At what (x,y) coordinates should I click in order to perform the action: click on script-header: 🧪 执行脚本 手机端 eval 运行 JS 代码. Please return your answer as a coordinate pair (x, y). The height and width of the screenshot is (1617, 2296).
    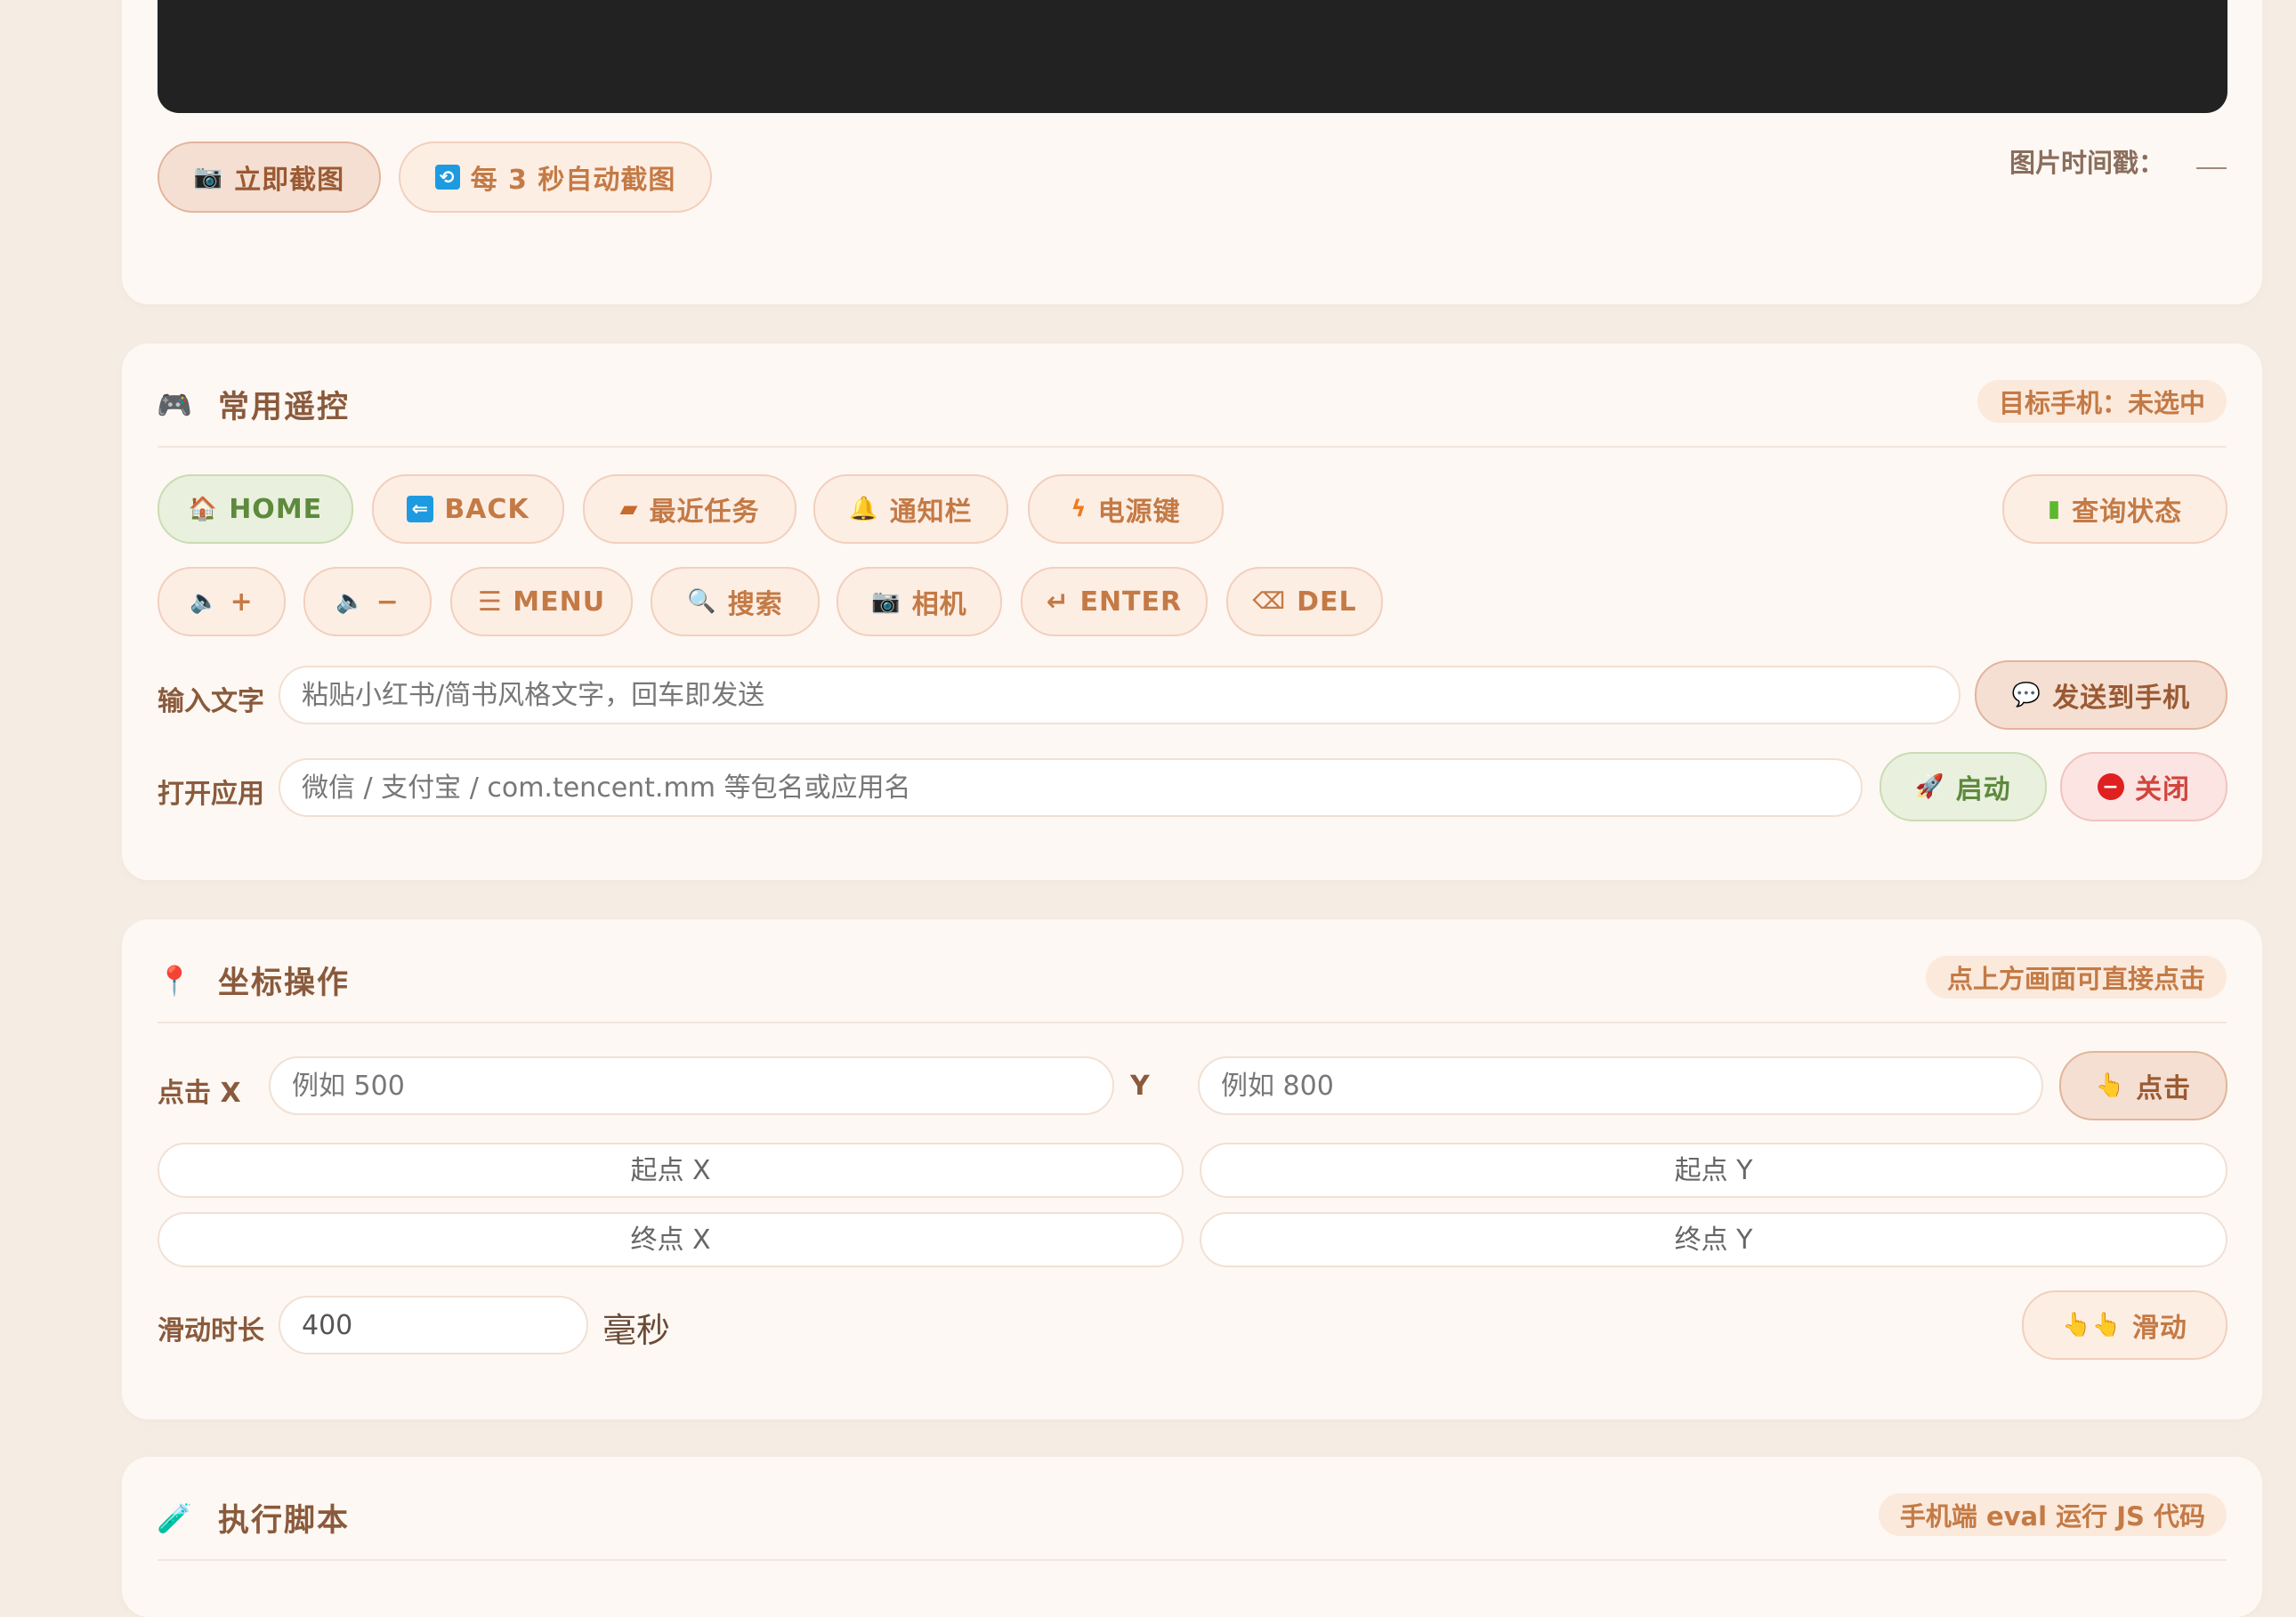
    Looking at the image, I should click on (1192, 1509).